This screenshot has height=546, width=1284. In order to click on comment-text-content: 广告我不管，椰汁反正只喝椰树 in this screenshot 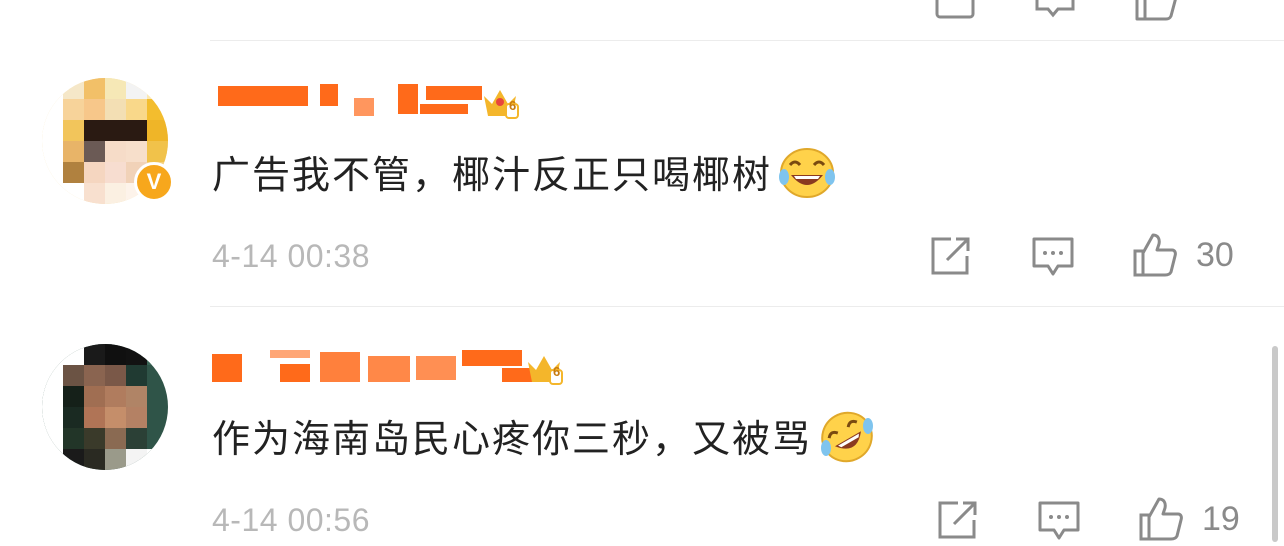, I will do `click(492, 175)`.